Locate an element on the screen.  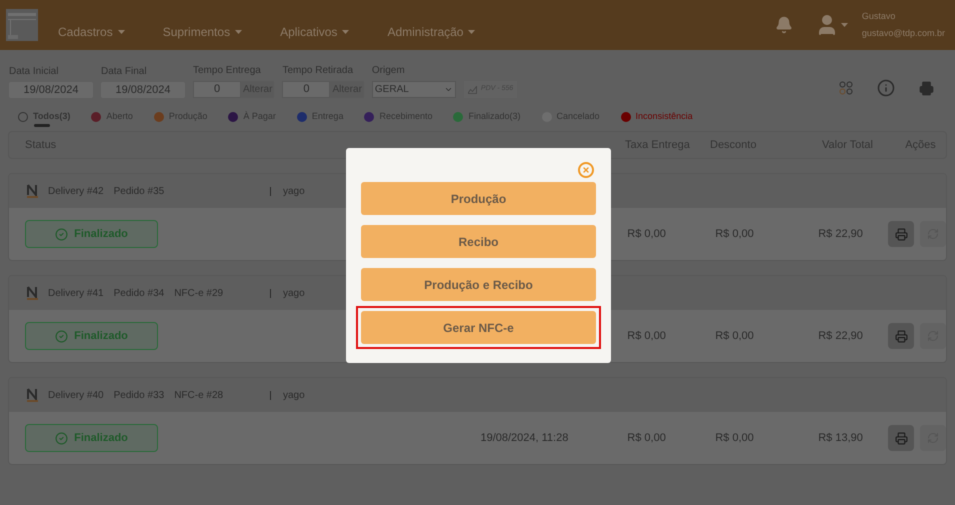
table-cell: R$ 13,90 is located at coordinates (840, 438).